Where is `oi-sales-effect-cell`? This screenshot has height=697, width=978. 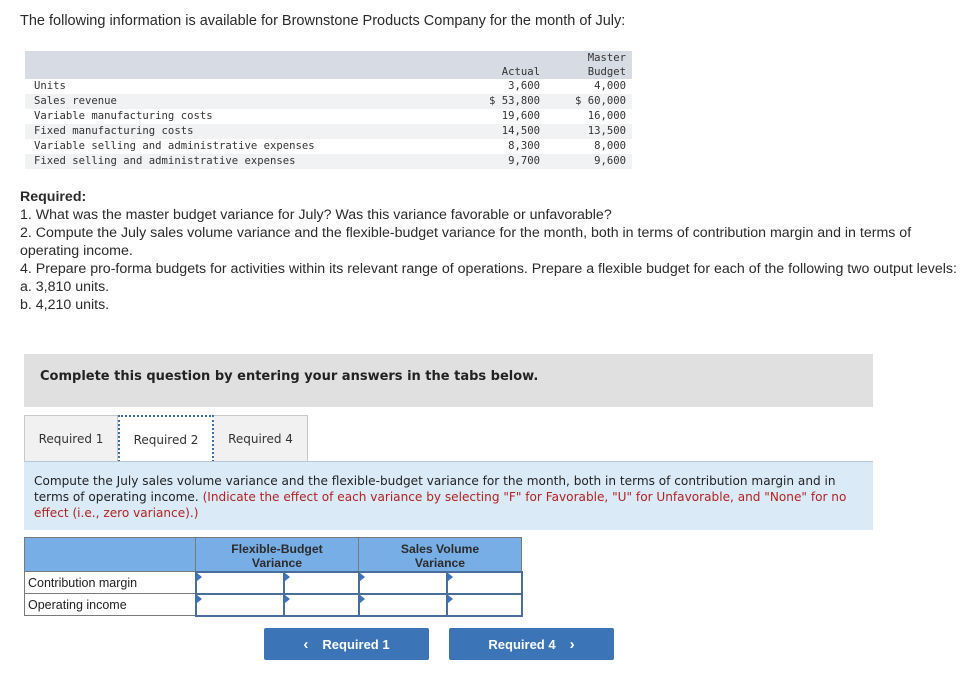 oi-sales-effect-cell is located at coordinates (484, 604).